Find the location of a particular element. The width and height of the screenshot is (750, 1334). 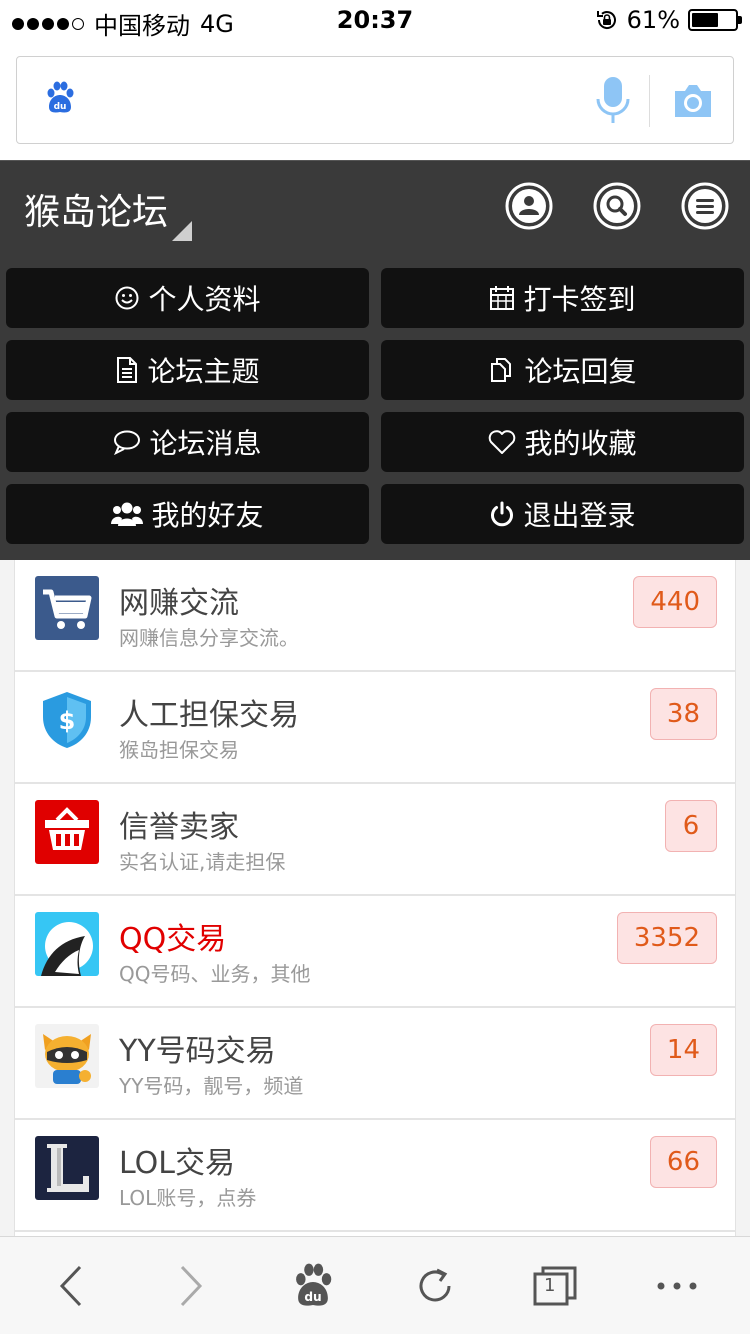

dropdown-caret-icon is located at coordinates (182, 231).